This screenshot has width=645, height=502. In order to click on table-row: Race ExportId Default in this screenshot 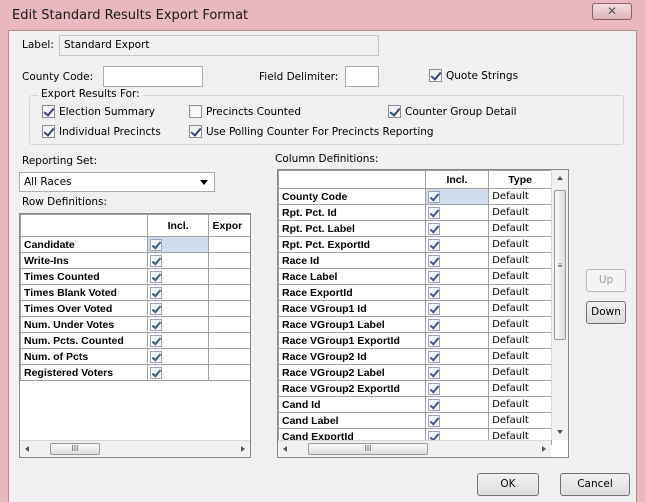, I will do `click(415, 292)`.